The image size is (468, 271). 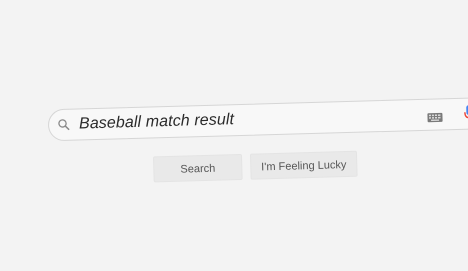 I want to click on feeling-lucky-button: I'm Feeling Lucky, so click(x=303, y=165).